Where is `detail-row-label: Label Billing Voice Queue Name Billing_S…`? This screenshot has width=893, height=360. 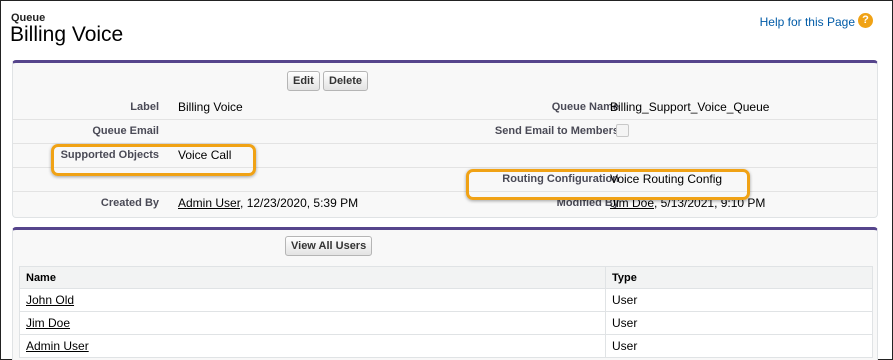
detail-row-label: Label Billing Voice Queue Name Billing_S… is located at coordinates (445, 107).